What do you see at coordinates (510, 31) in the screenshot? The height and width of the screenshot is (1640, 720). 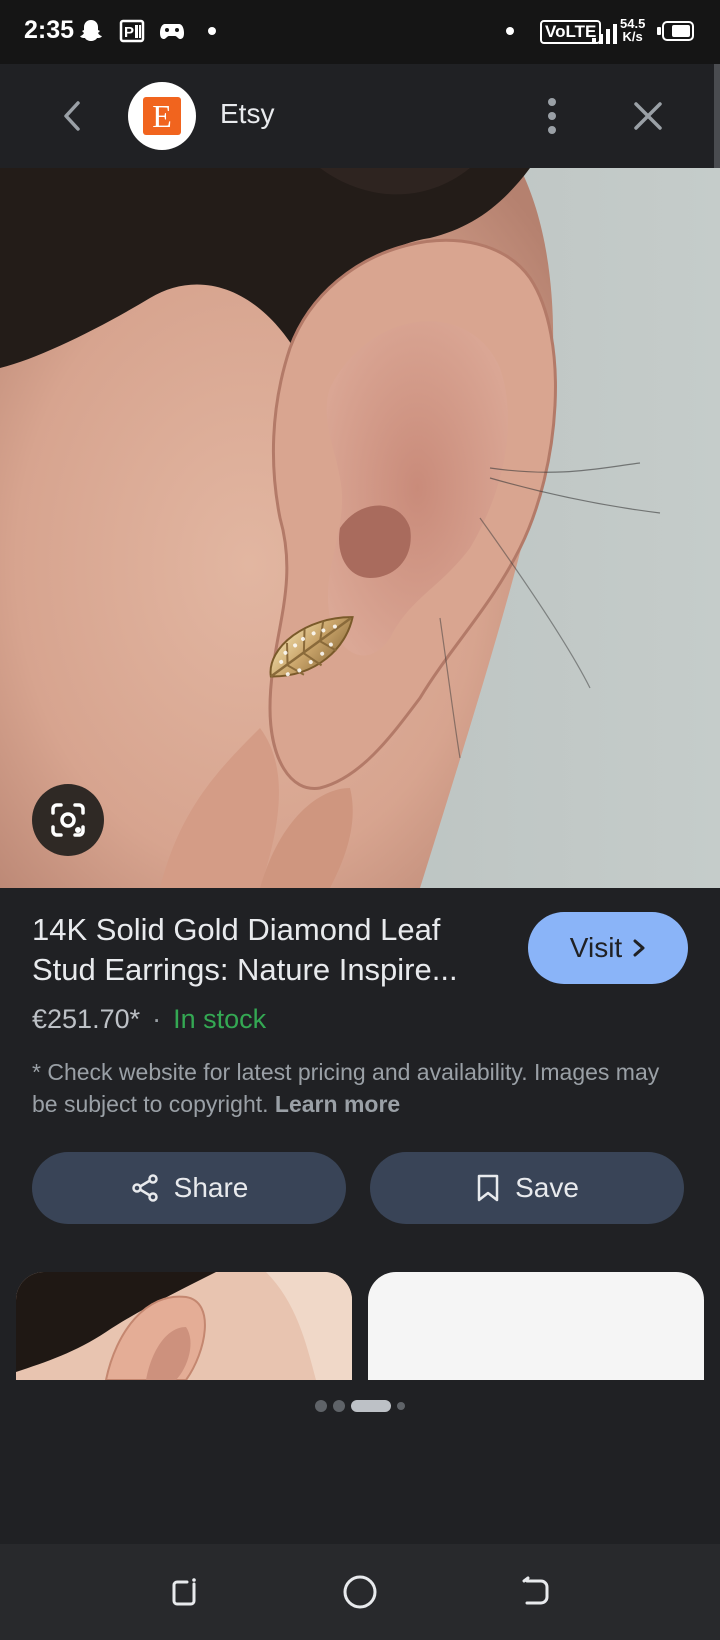 I see `notification-dot-right` at bounding box center [510, 31].